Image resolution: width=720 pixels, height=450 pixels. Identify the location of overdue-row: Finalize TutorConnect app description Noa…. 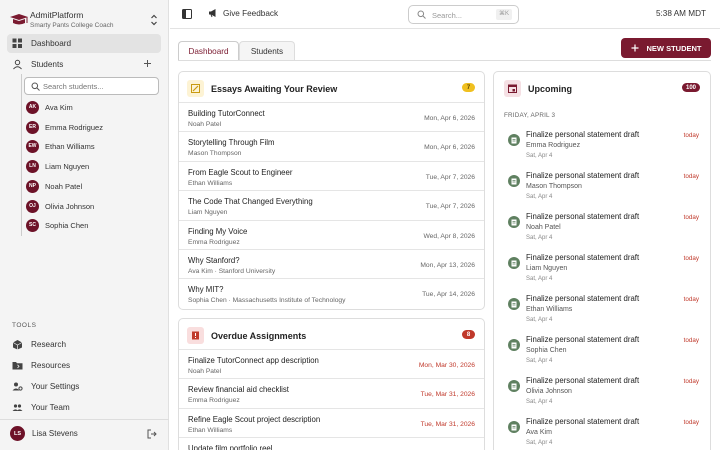
(331, 363).